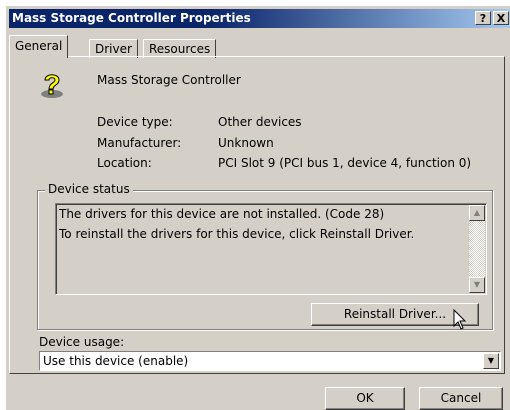 The width and height of the screenshot is (510, 410). Describe the element at coordinates (135, 122) in the screenshot. I see `device-type-label: Device type:` at that location.